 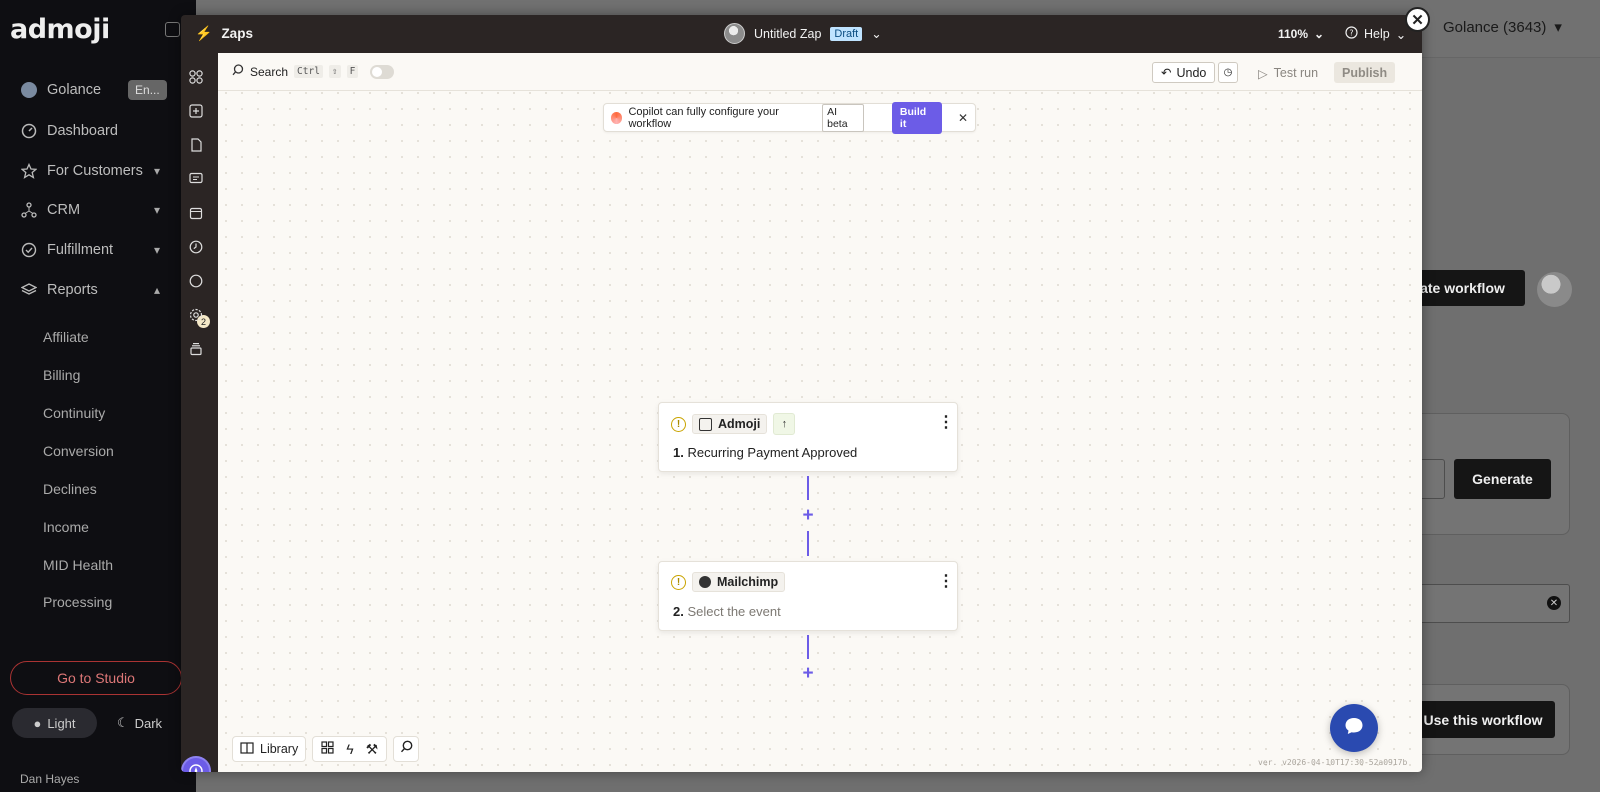 What do you see at coordinates (66, 527) in the screenshot?
I see `sidebar-subitem-income: Income` at bounding box center [66, 527].